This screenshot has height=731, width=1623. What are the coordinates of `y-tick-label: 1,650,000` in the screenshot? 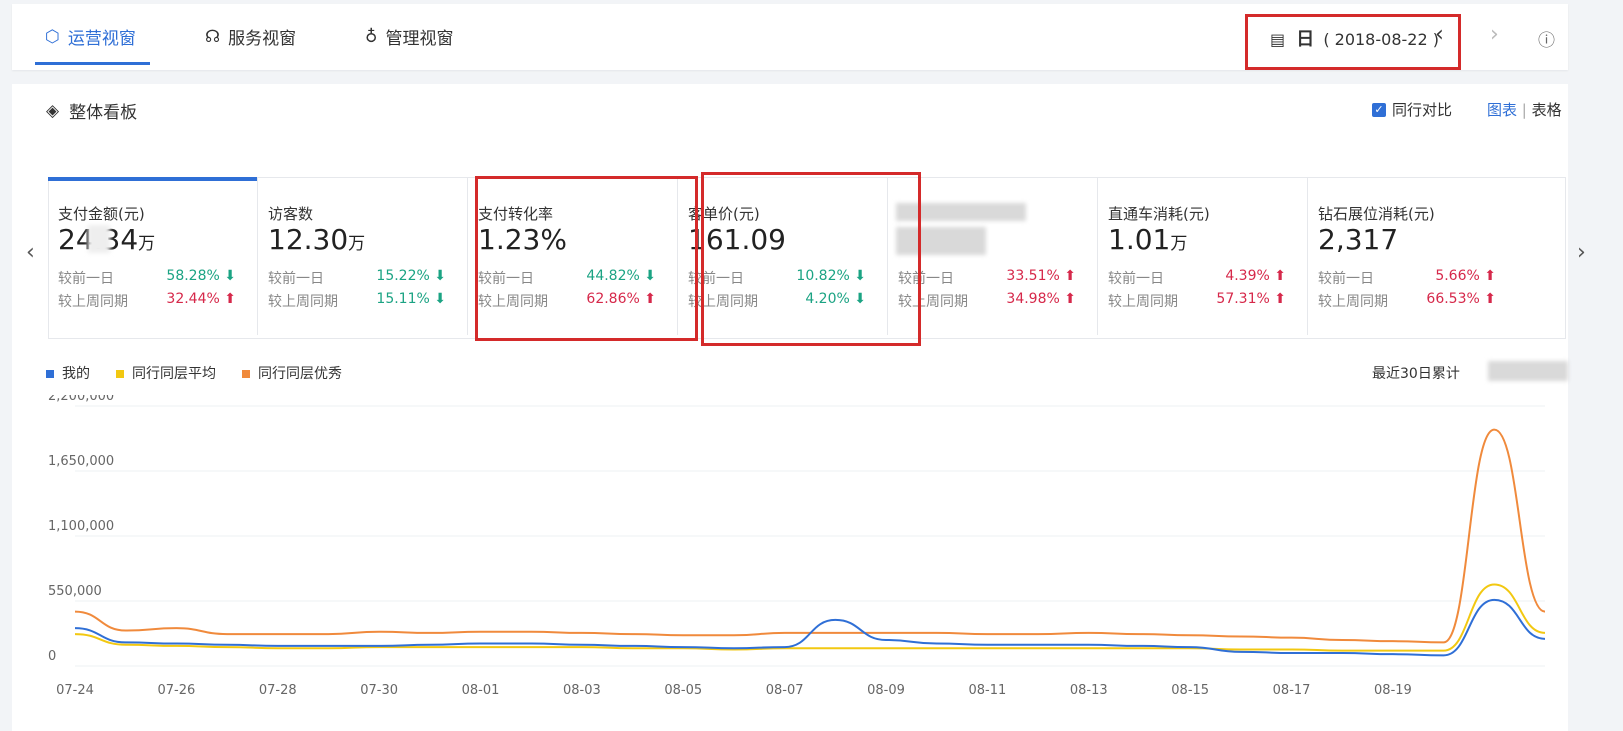 It's located at (81, 461).